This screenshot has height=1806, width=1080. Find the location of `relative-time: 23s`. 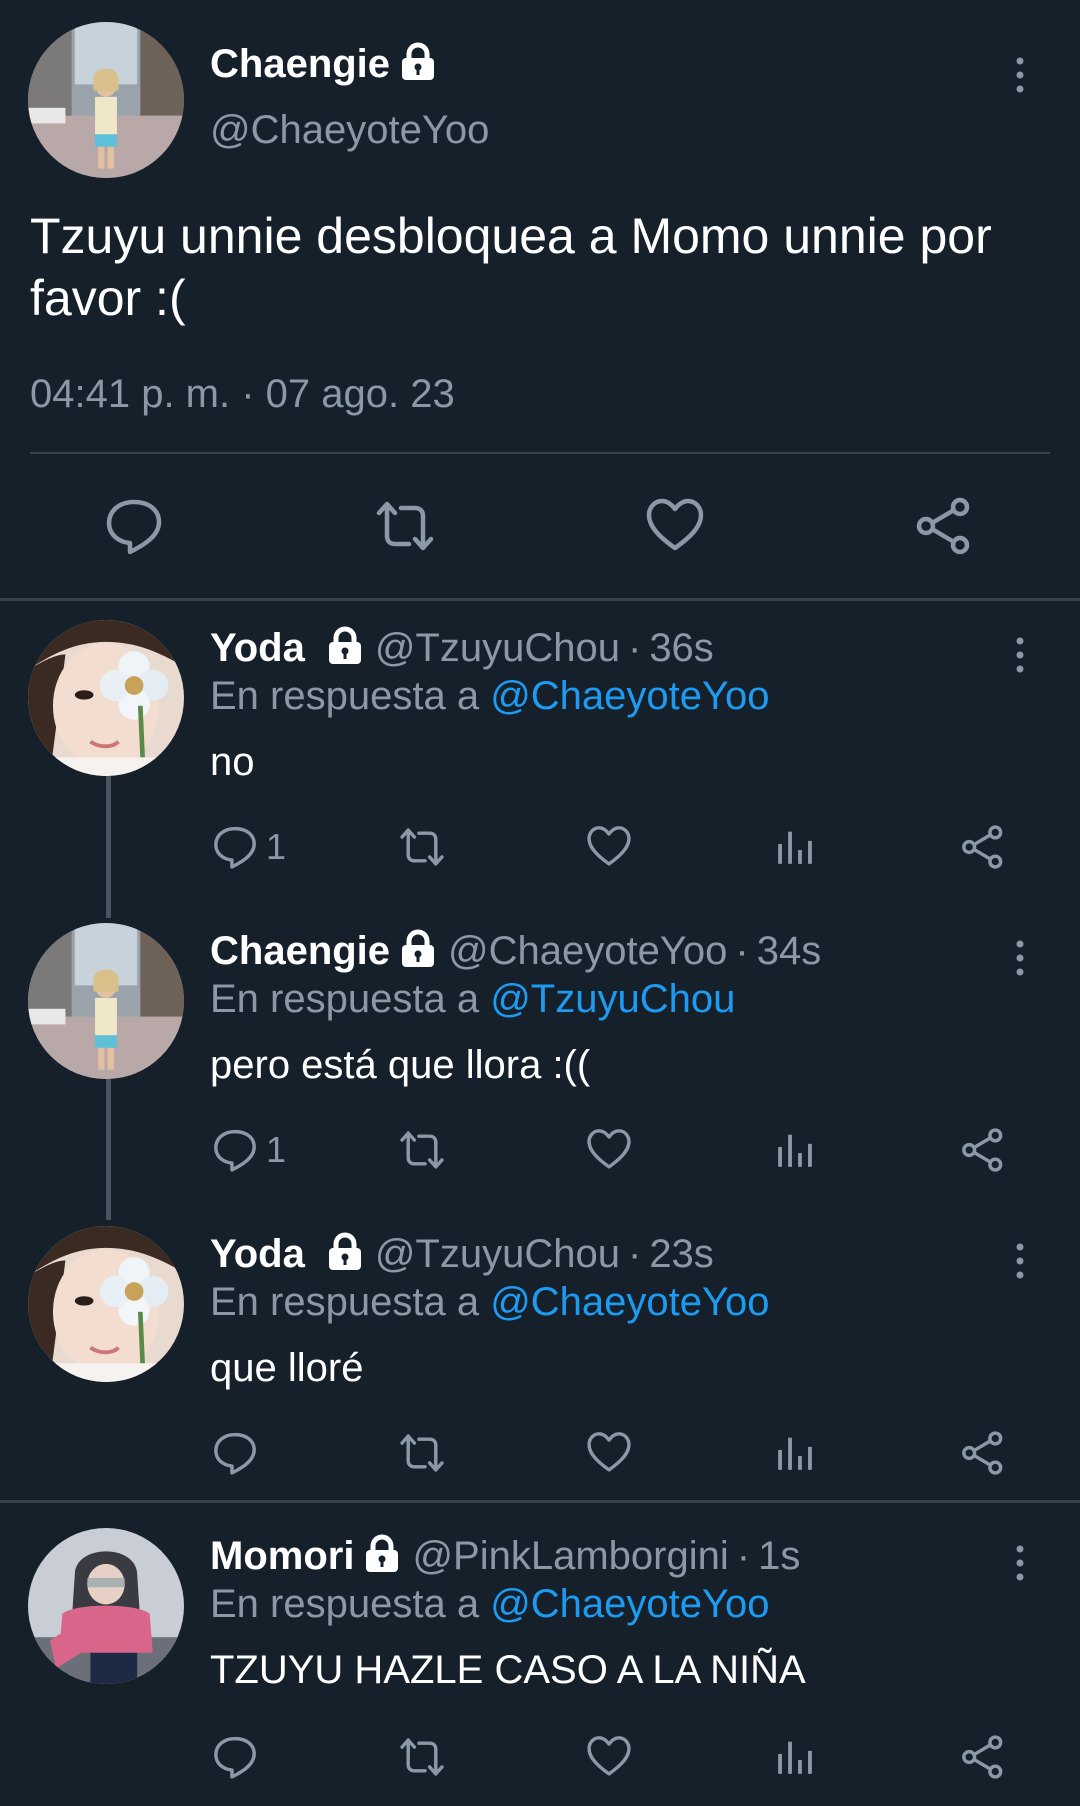

relative-time: 23s is located at coordinates (681, 1254).